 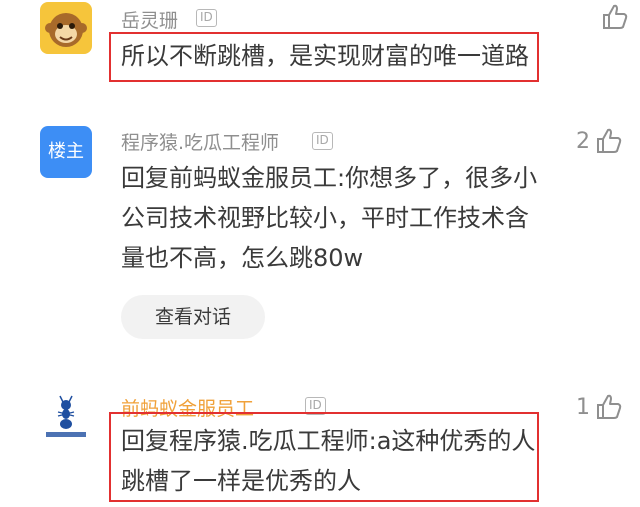 I want to click on view-conversation-button: 查看对话, so click(x=193, y=317).